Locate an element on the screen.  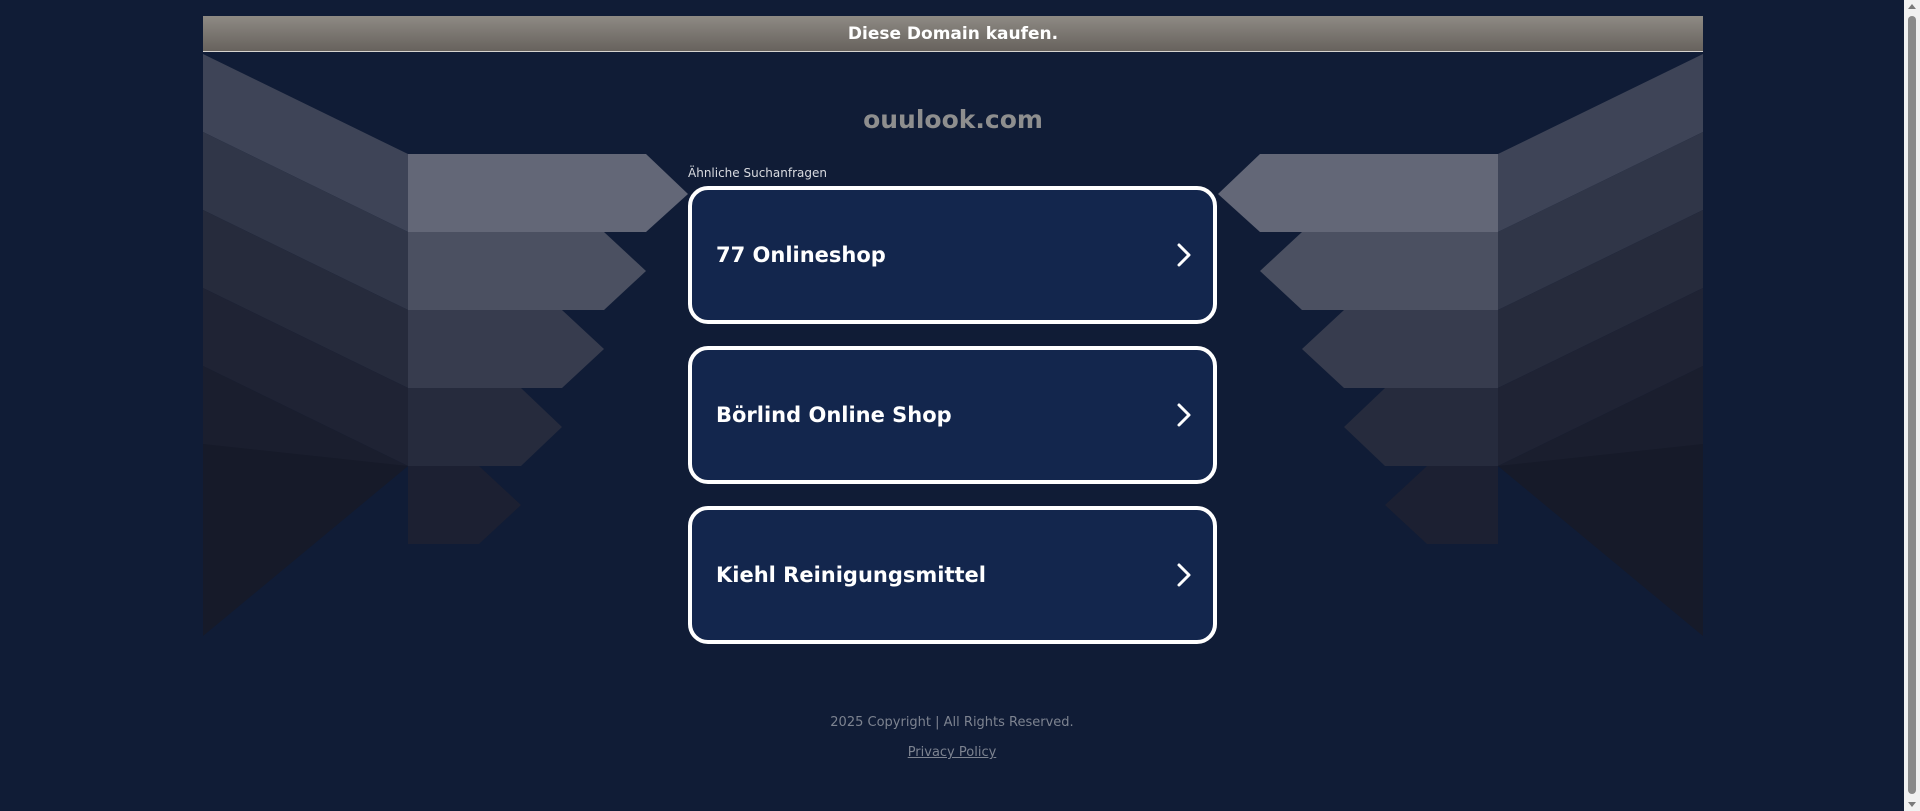
buy-domain-button: Diese Domain kaufen. is located at coordinates (953, 34).